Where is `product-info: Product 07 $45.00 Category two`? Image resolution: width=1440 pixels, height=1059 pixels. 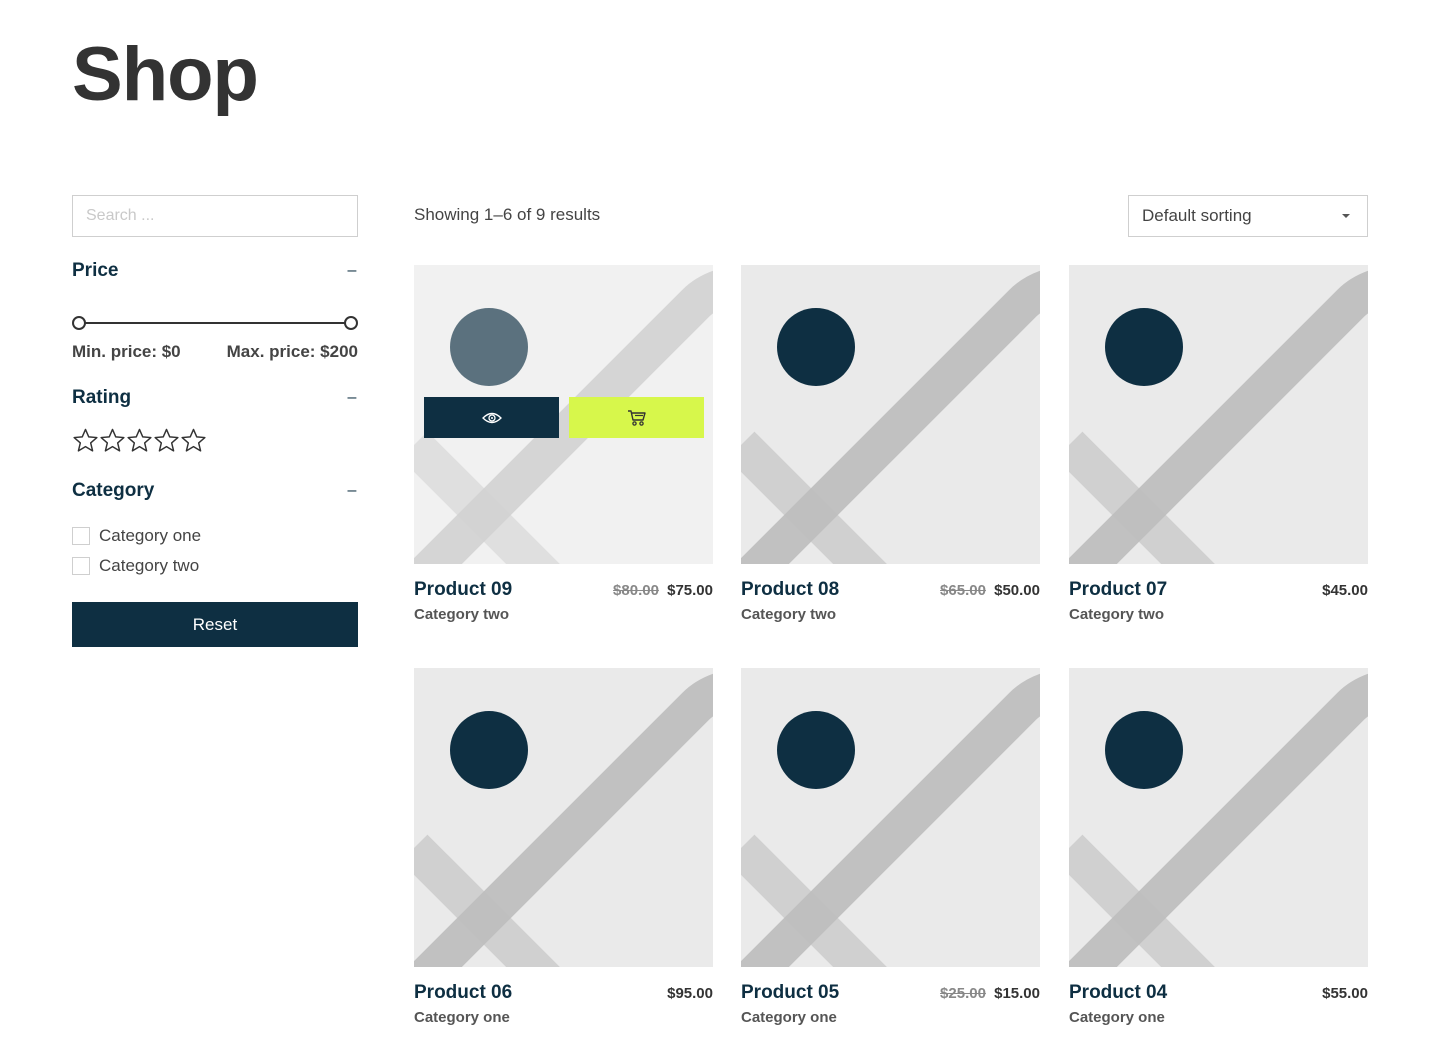
product-info: Product 07 $45.00 Category two is located at coordinates (1218, 594).